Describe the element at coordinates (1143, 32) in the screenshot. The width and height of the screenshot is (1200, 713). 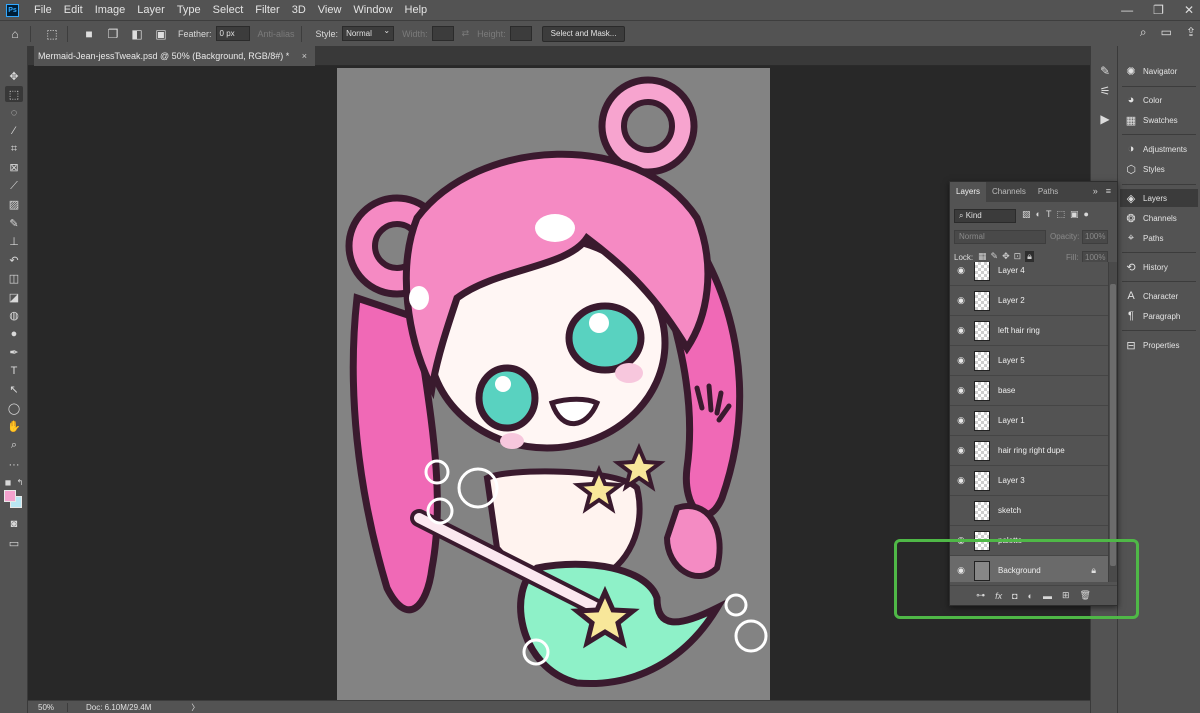
I see `search-icon: ⌕` at that location.